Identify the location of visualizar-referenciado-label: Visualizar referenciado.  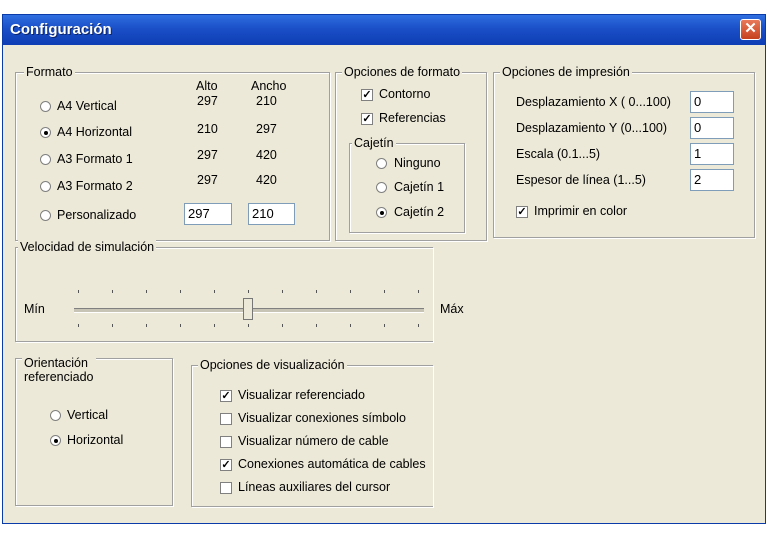
(301, 395).